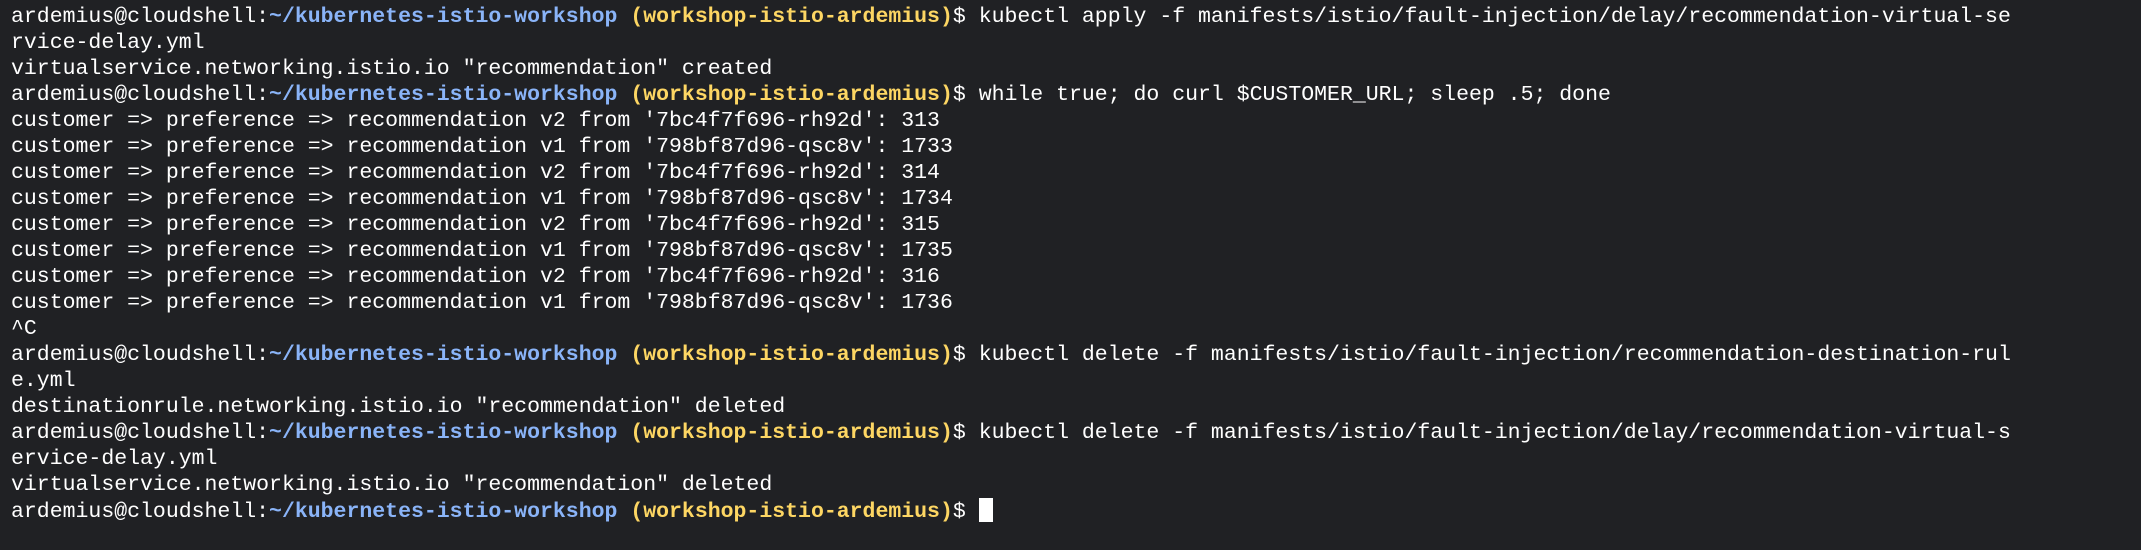 This screenshot has height=550, width=2141. What do you see at coordinates (1076, 381) in the screenshot?
I see `output-line: e.yml` at bounding box center [1076, 381].